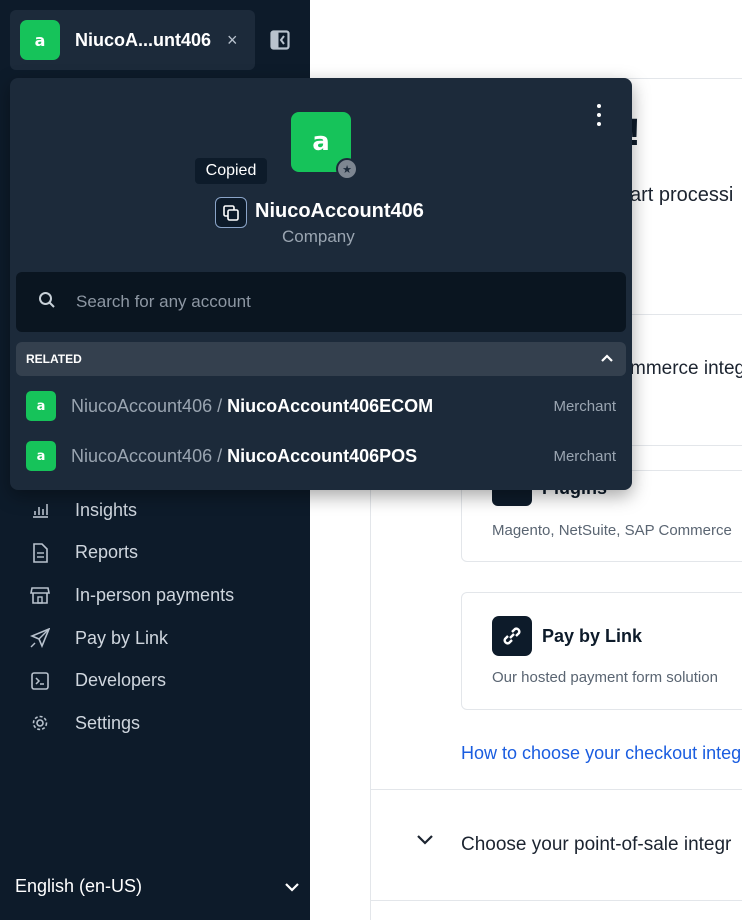 This screenshot has height=920, width=742. I want to click on link-icon, so click(512, 636).